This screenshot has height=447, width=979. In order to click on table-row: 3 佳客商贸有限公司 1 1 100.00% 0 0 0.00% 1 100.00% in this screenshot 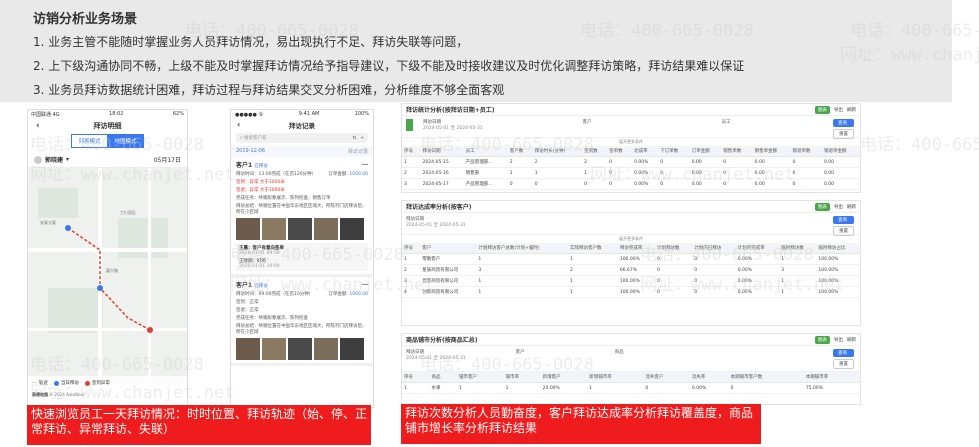, I will do `click(631, 281)`.